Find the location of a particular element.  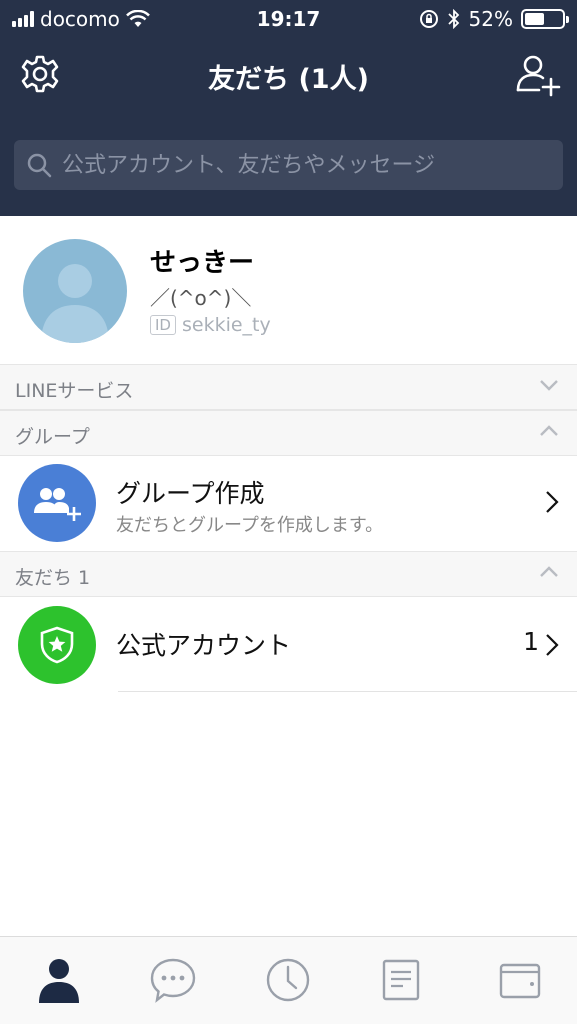

chat-icon is located at coordinates (173, 980).